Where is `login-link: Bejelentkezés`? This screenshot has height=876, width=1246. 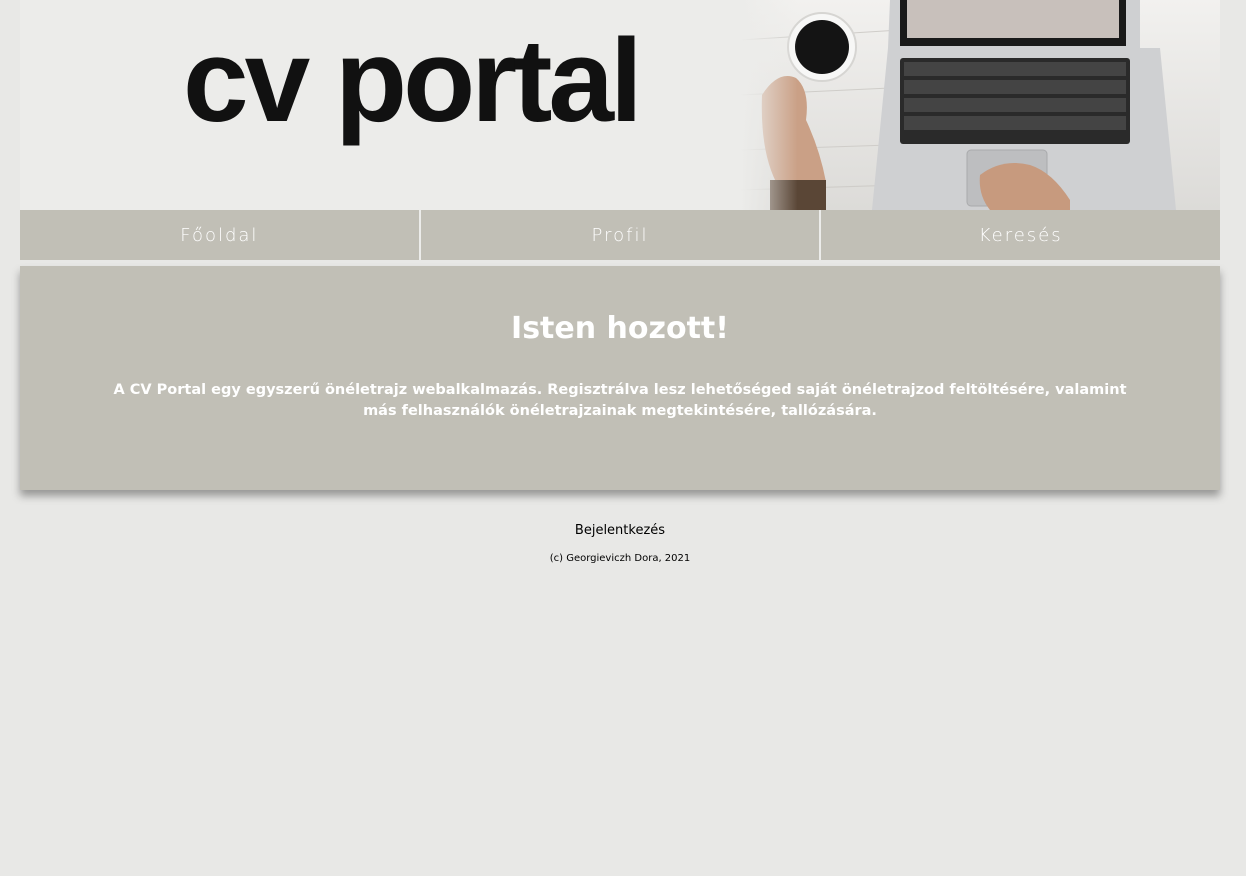
login-link: Bejelentkezés is located at coordinates (620, 530).